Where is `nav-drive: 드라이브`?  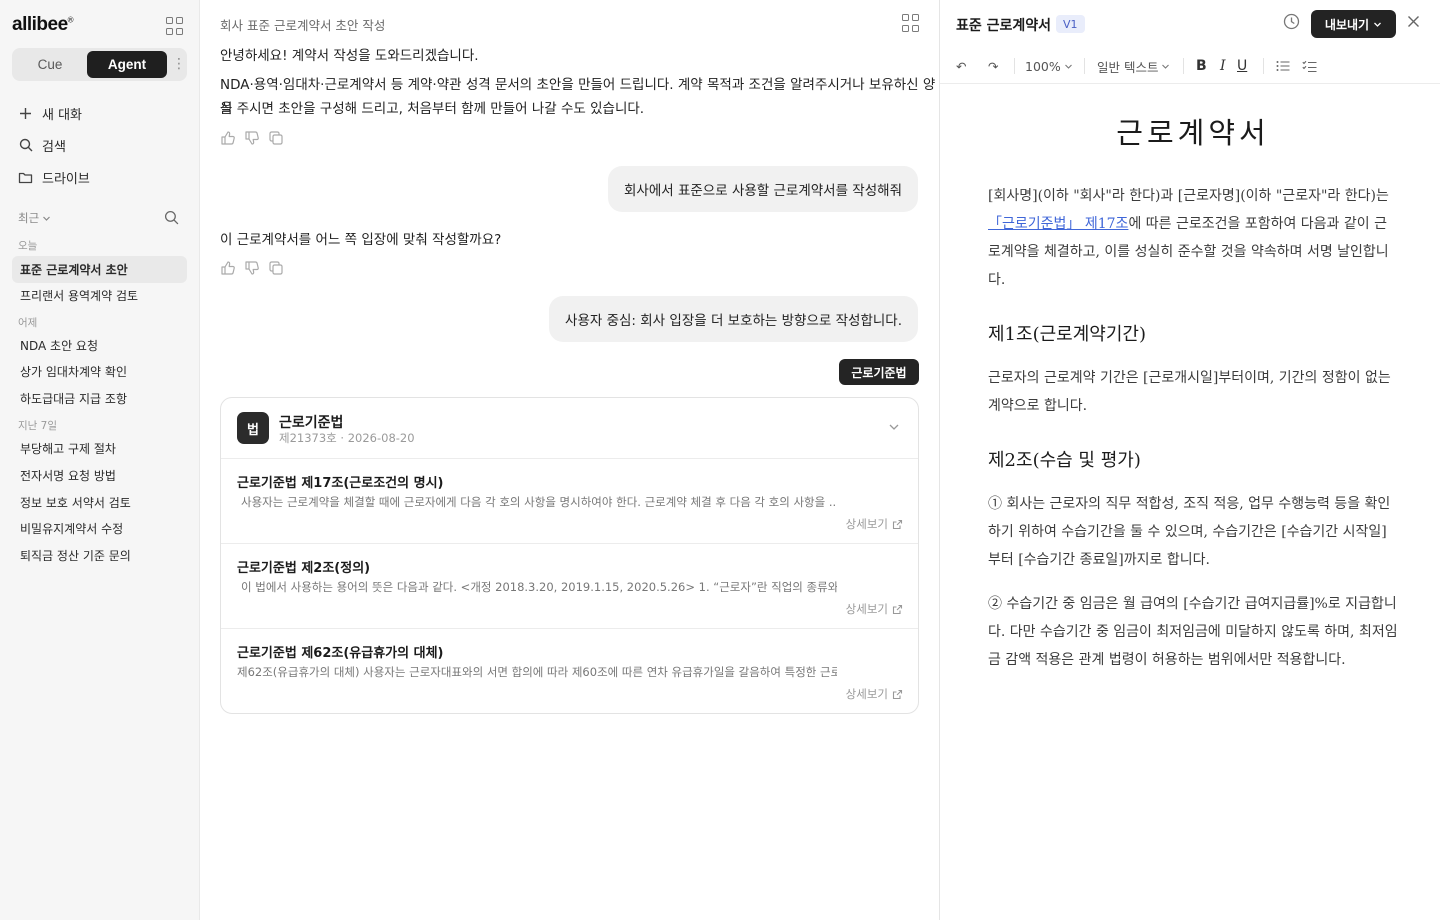
nav-drive: 드라이브 is located at coordinates (54, 177).